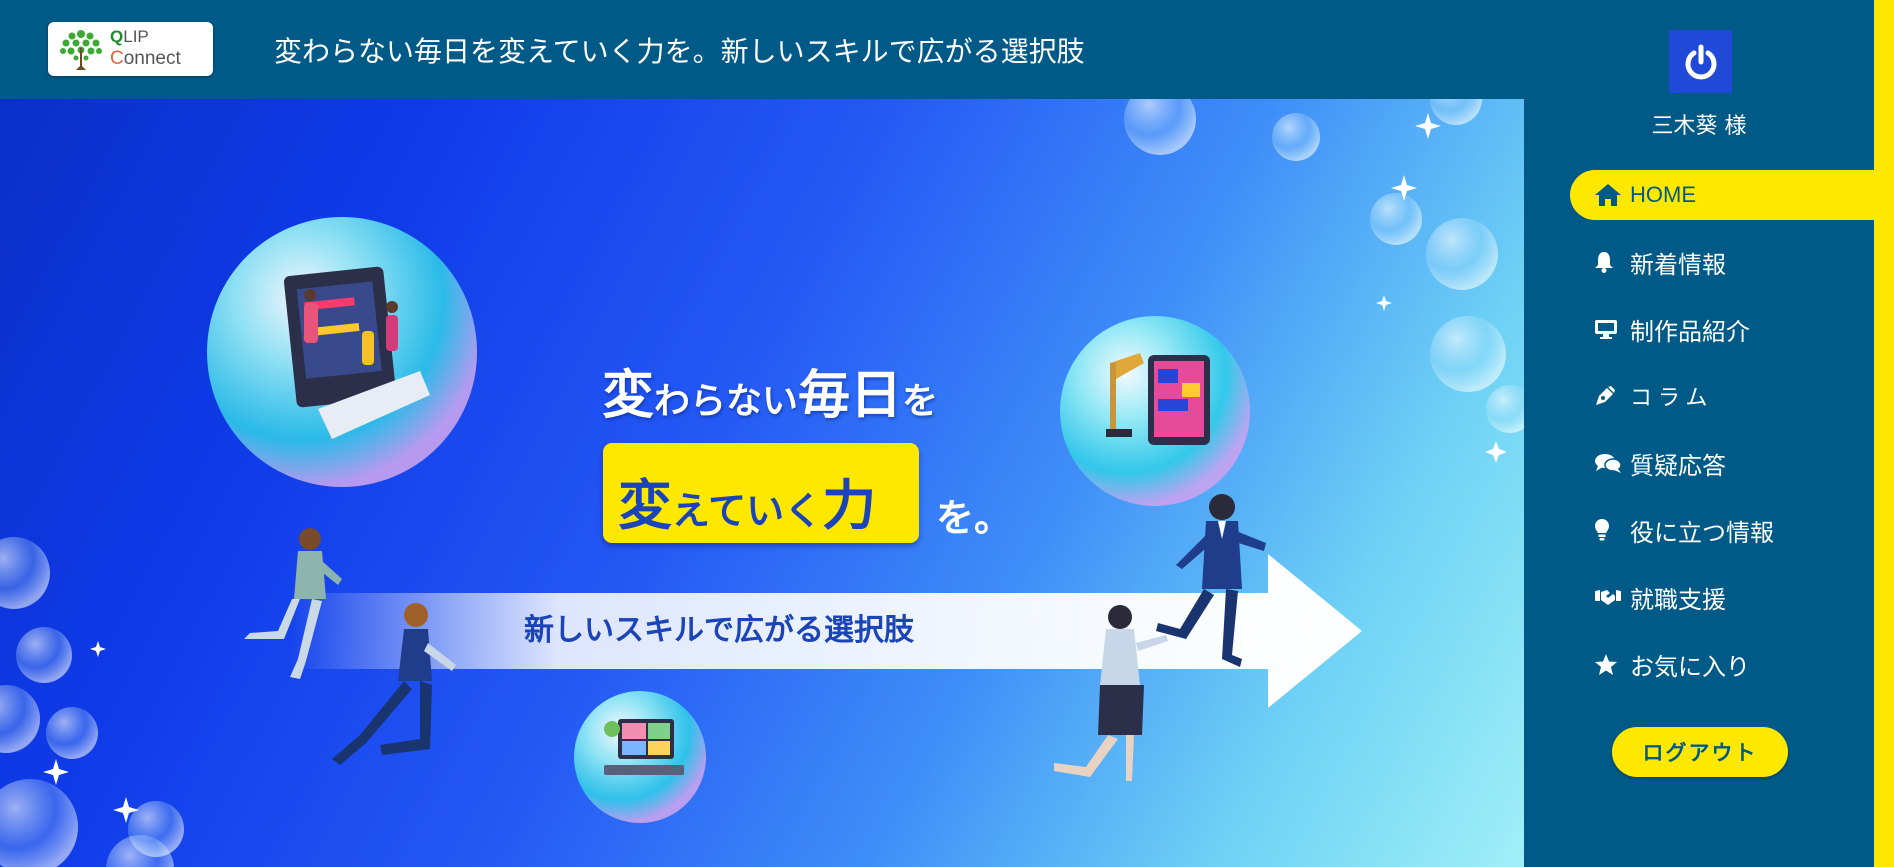 This screenshot has height=867, width=1894. I want to click on sidebar-item-label: 質疑応答, so click(1678, 465).